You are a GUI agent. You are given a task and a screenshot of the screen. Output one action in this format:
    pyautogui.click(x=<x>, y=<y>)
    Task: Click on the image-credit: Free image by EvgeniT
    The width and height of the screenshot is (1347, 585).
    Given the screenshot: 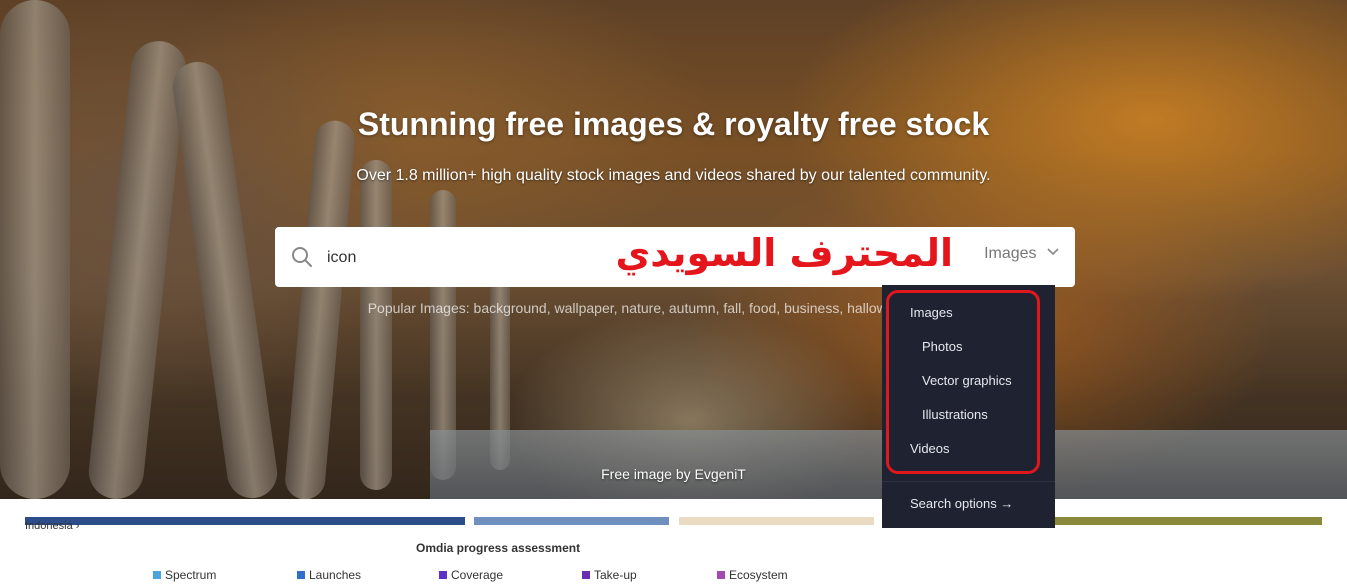 What is the action you would take?
    pyautogui.click(x=673, y=474)
    